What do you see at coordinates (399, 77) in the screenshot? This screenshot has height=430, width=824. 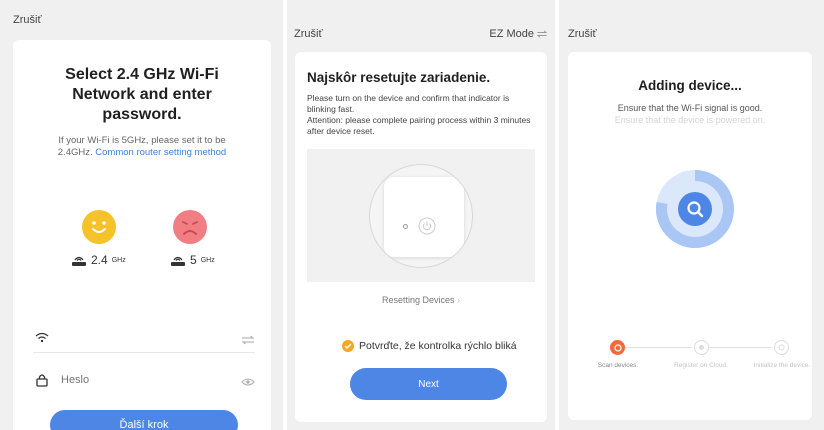 I see `page-title: Najskôr resetujte zariadenie.` at bounding box center [399, 77].